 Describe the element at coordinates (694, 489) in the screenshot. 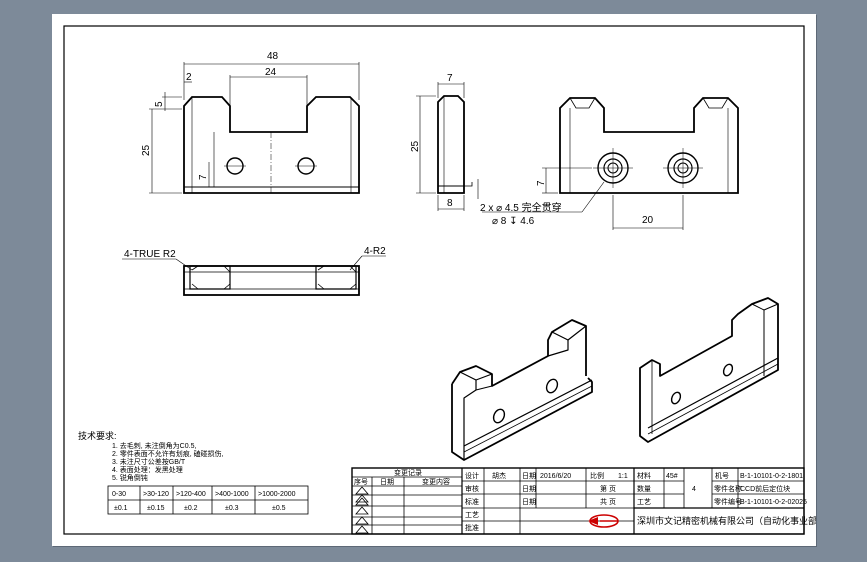

I see `qty-value: 4` at that location.